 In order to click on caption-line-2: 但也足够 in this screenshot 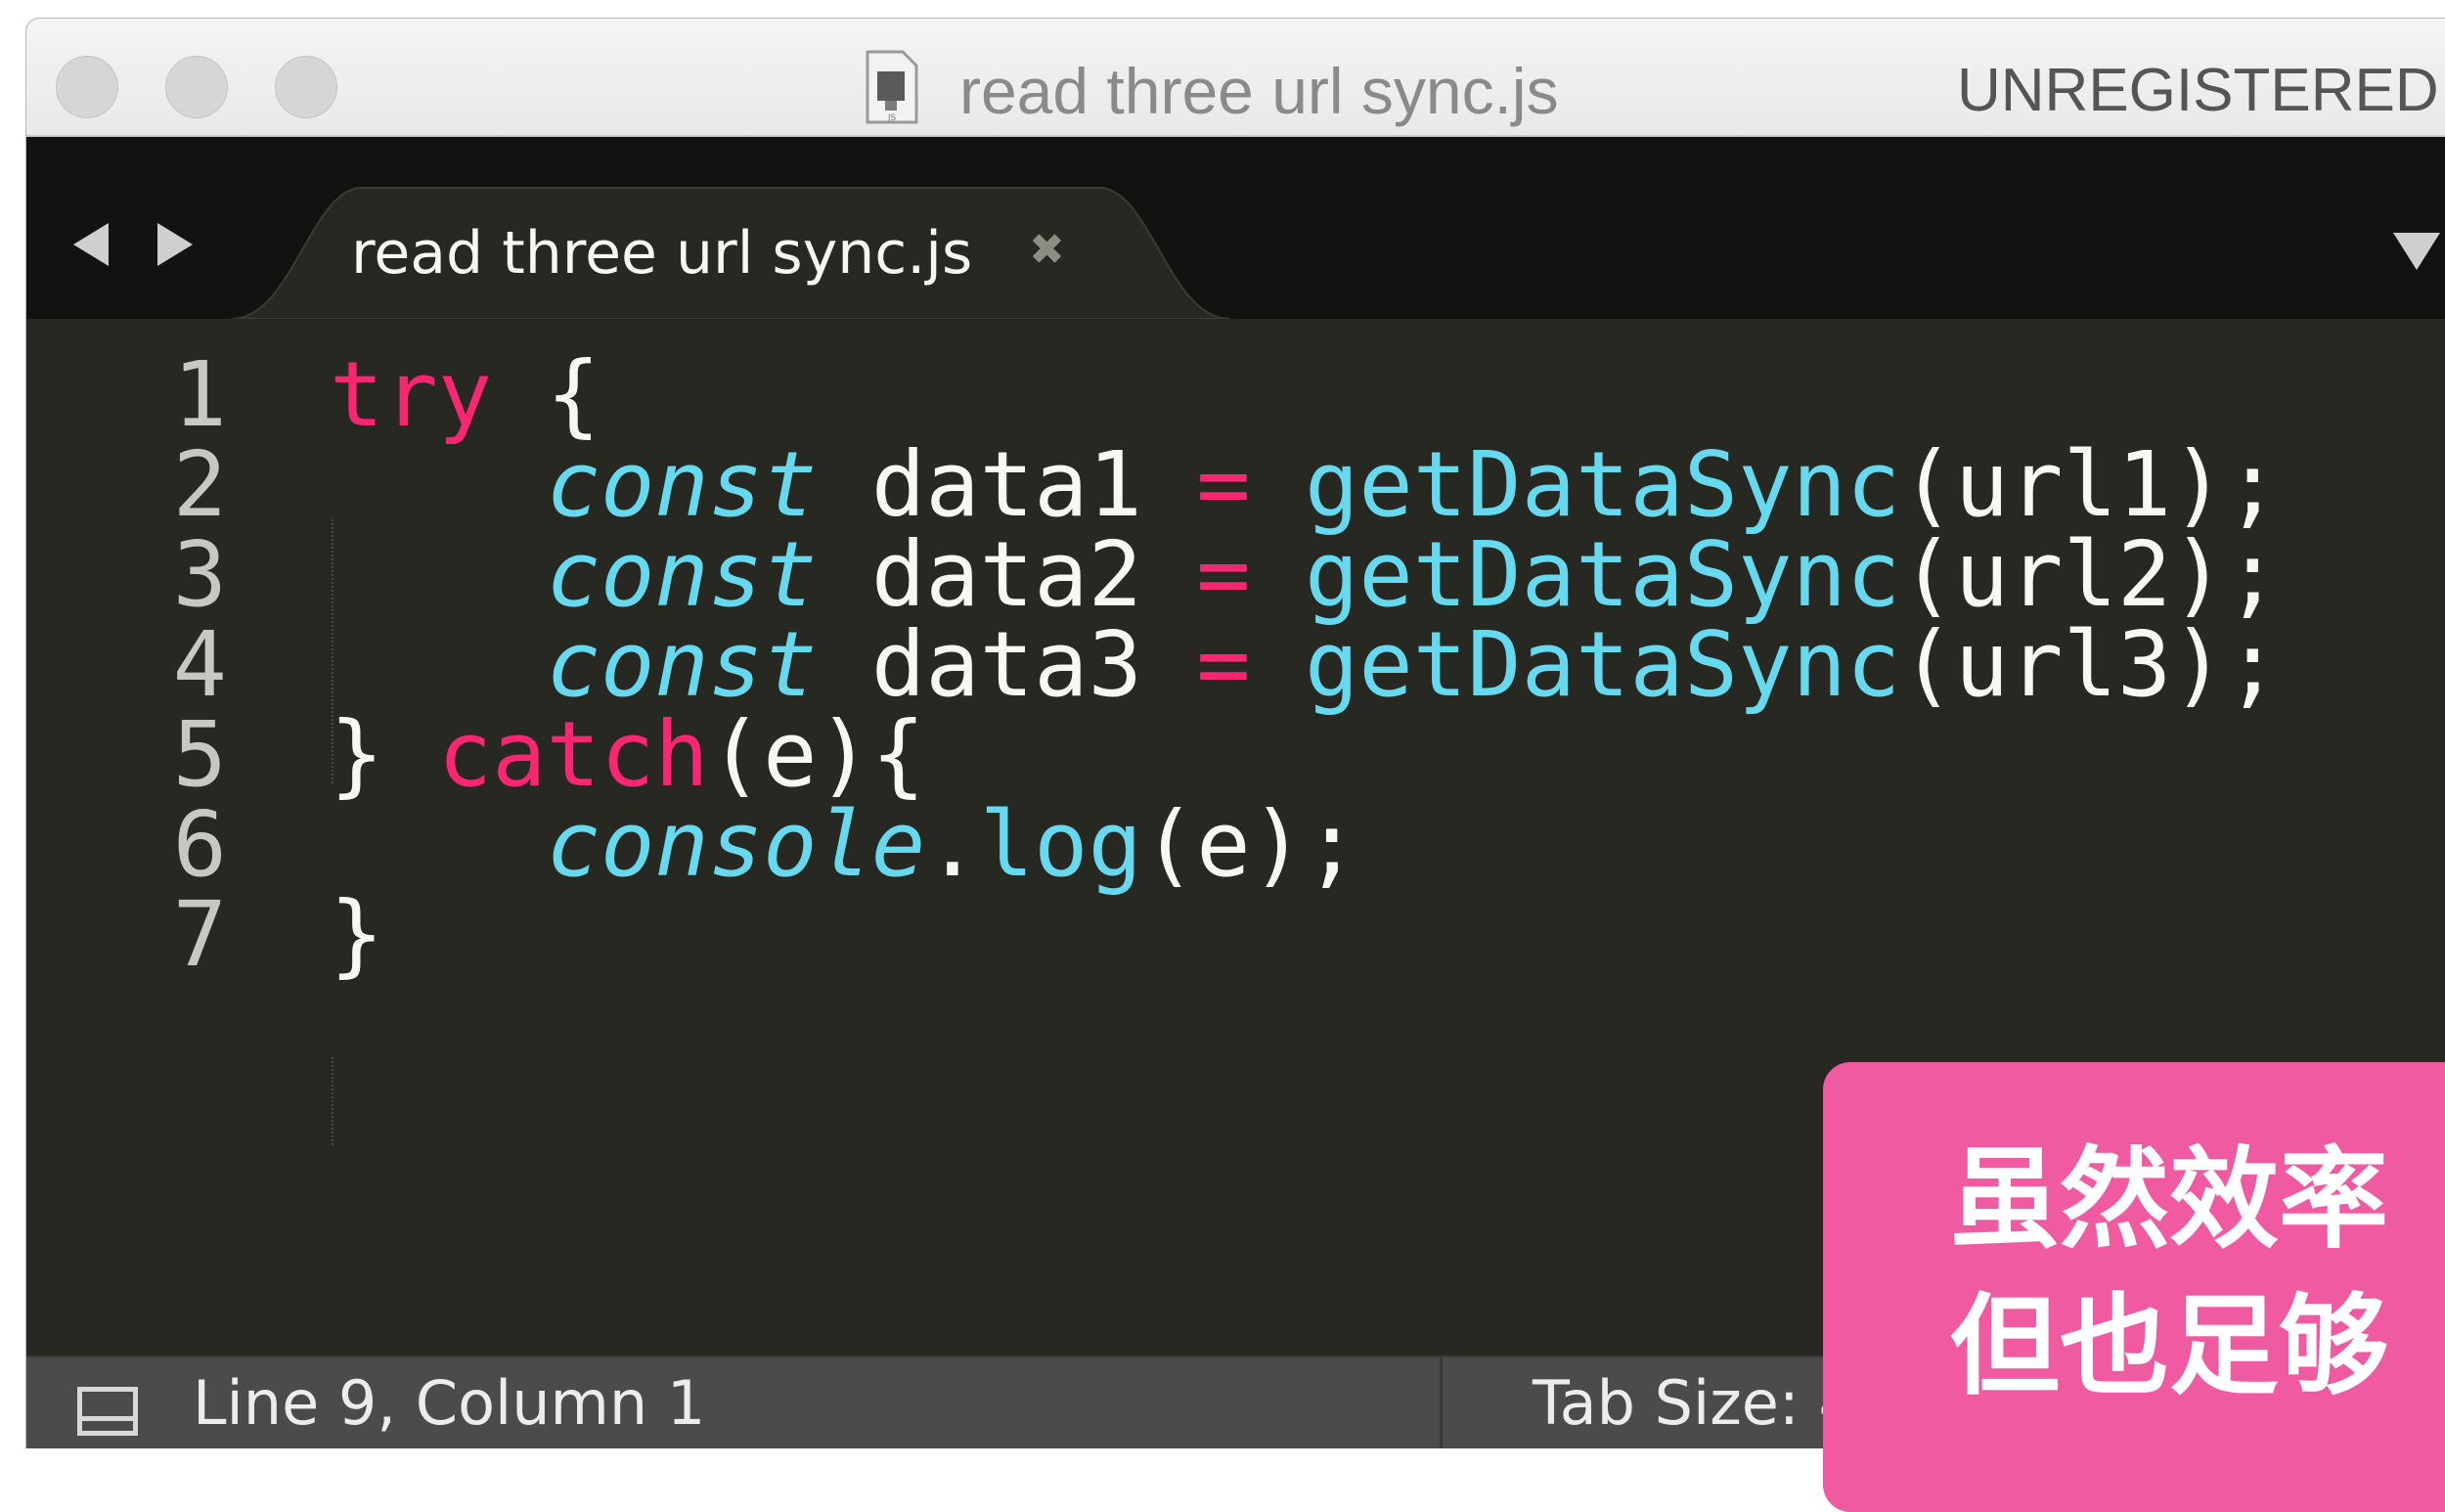, I will do `click(2169, 1346)`.